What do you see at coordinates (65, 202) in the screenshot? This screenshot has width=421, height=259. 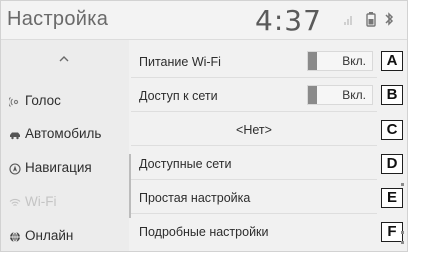 I see `sidebar-item-wifi: Wi-Fi` at bounding box center [65, 202].